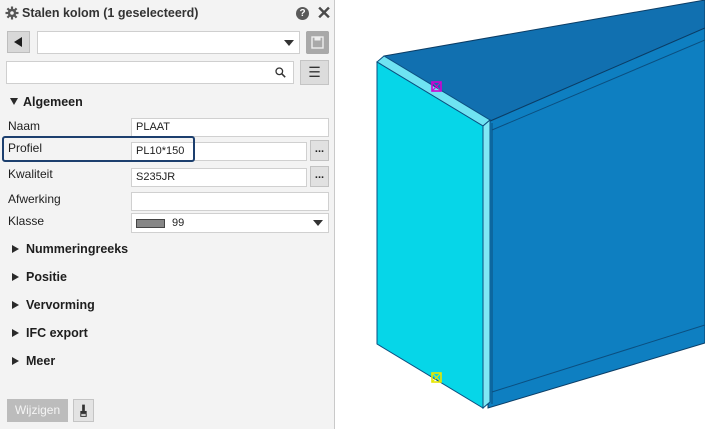 This screenshot has height=429, width=705. I want to click on section-vervorming-label: Vervorming, so click(60, 305).